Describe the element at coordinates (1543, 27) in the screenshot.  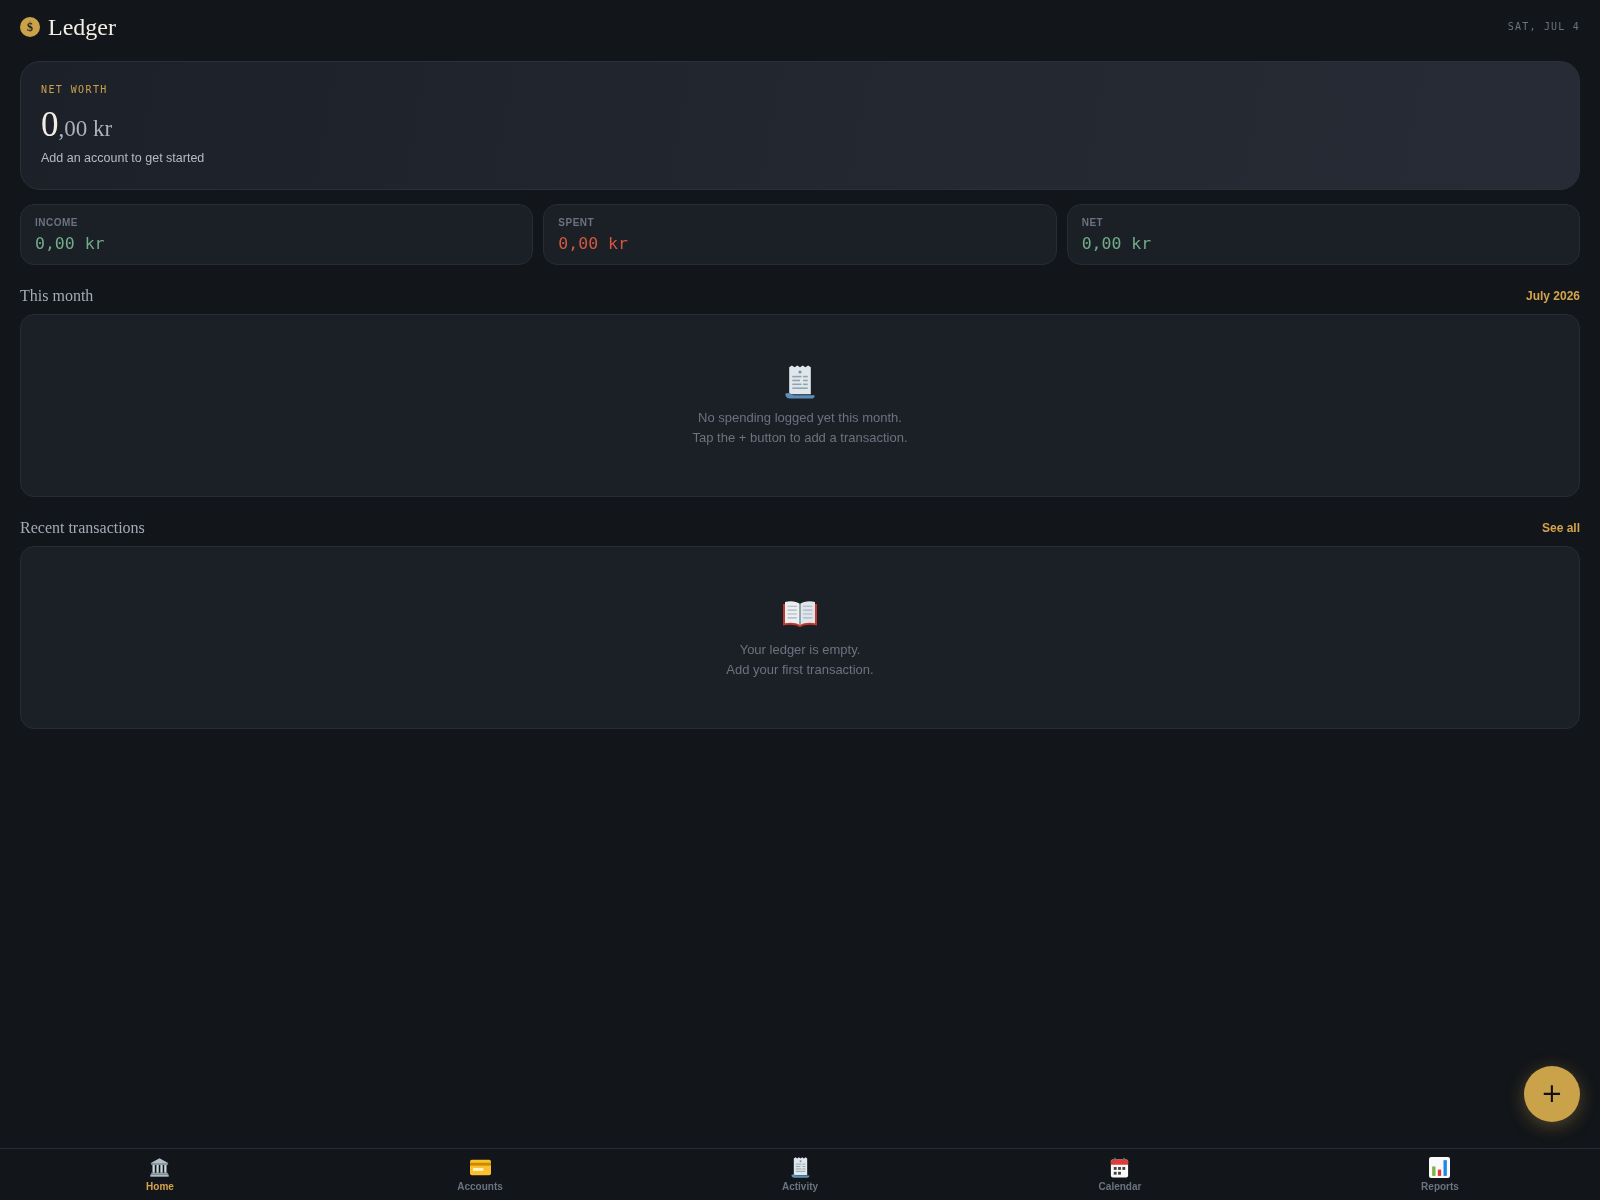
I see `date-label: SAT, JUL 4` at that location.